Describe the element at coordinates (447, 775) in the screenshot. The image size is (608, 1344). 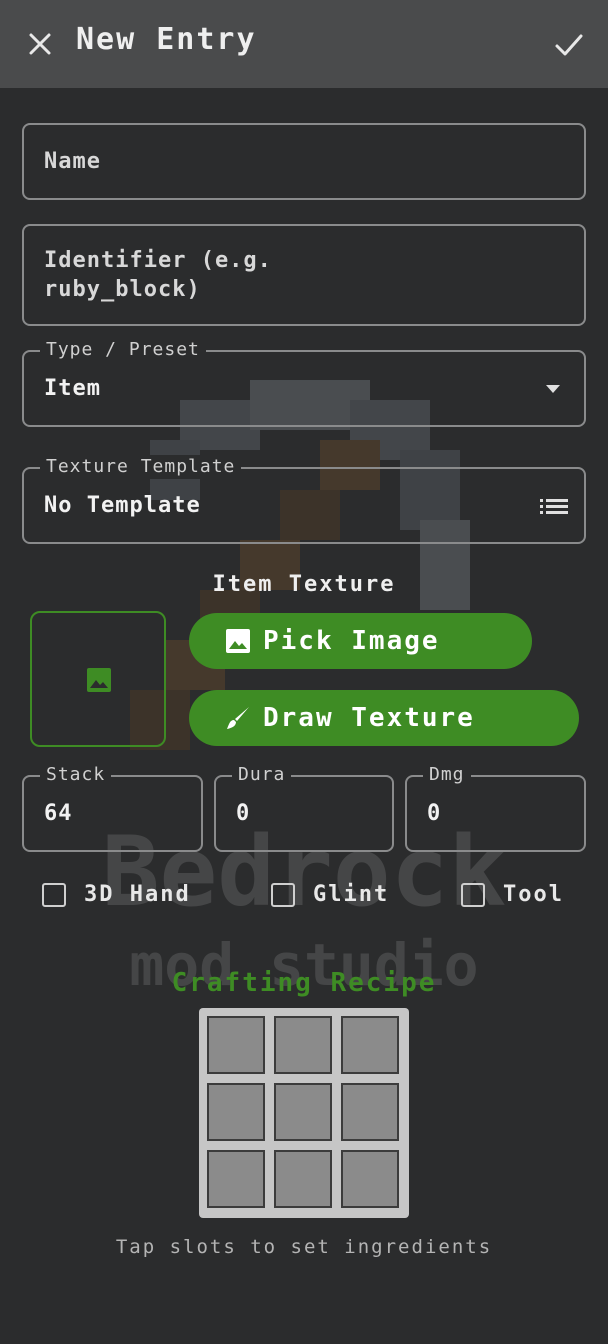
I see `damage-label: Dmg` at that location.